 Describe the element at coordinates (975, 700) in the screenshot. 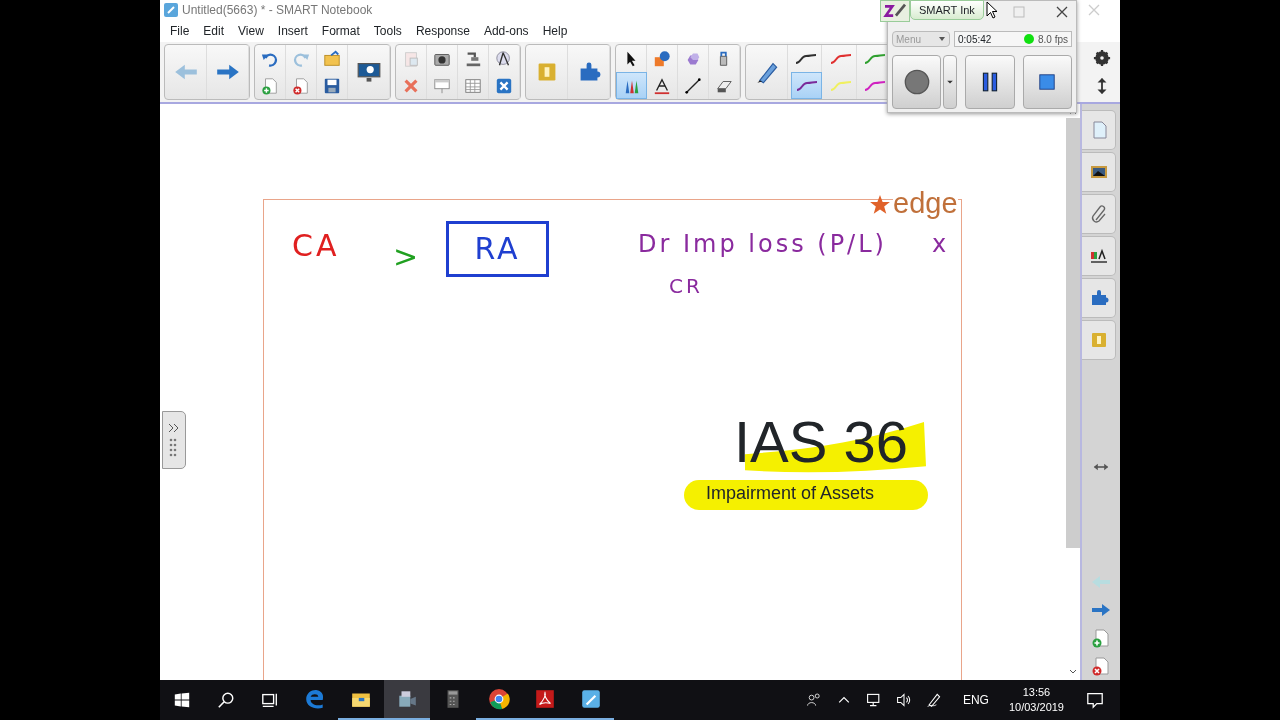

I see `language-indicator: ENG` at that location.